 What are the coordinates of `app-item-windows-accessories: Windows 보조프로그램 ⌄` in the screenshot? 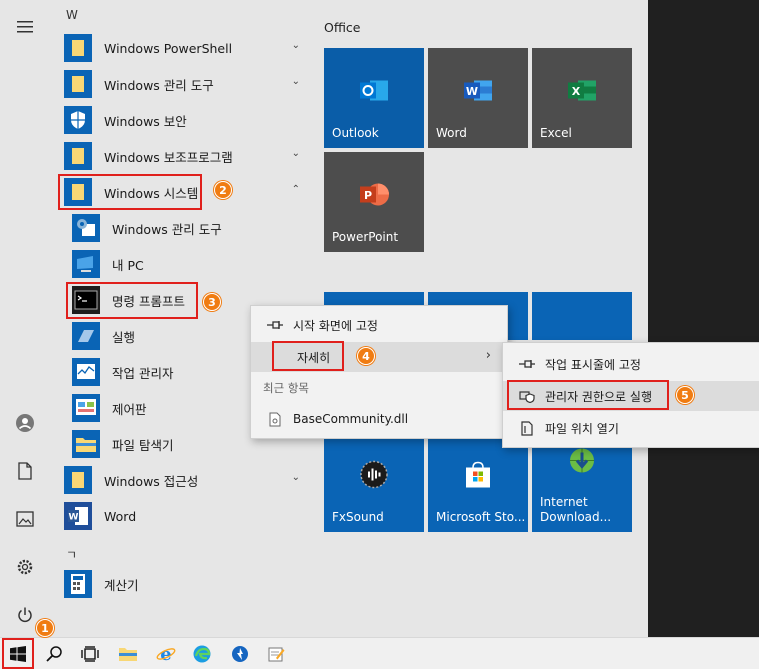 It's located at (188, 156).